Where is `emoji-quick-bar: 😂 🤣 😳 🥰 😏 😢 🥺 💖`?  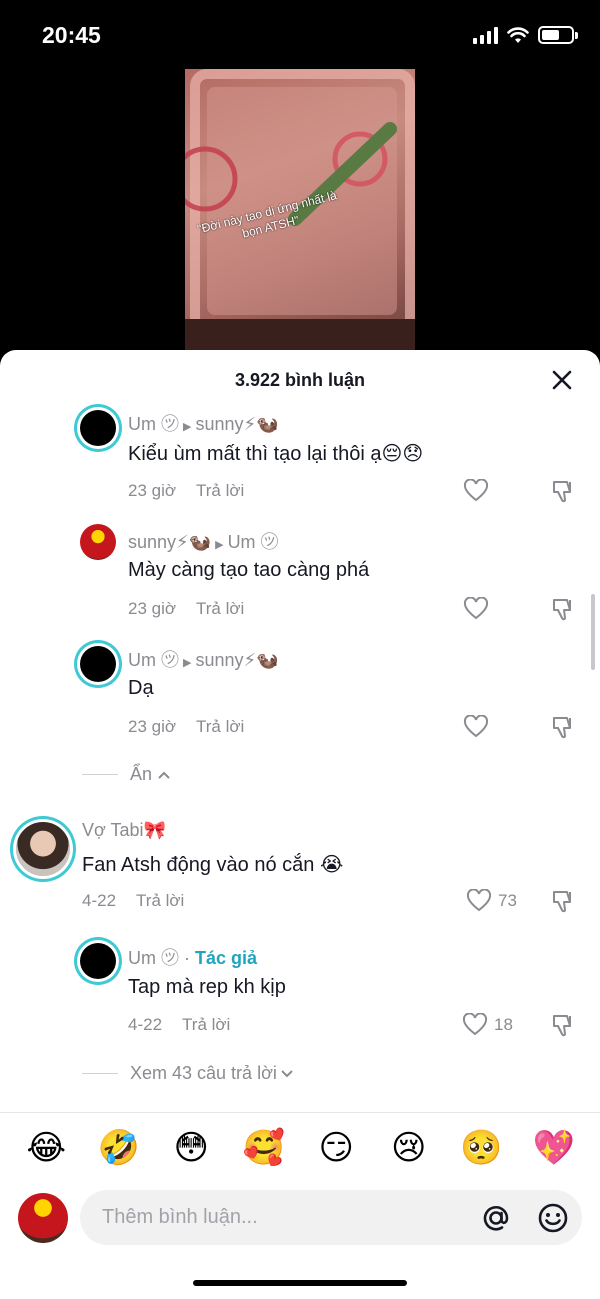
emoji-quick-bar: 😂 🤣 😳 🥰 😏 😢 🥺 💖 is located at coordinates (300, 1148).